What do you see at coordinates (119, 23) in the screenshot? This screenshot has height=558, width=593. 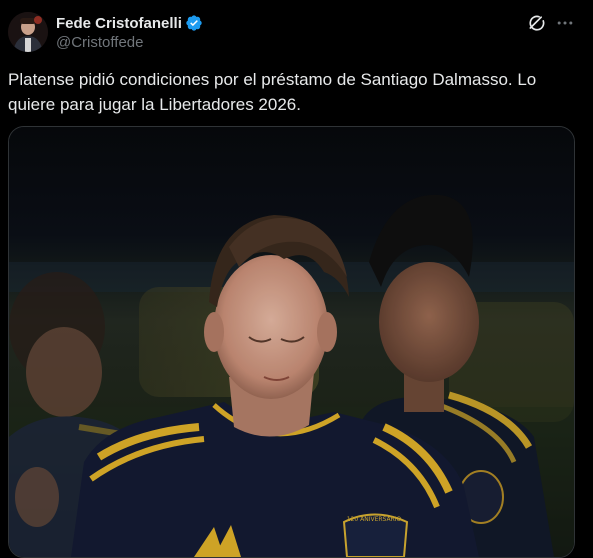 I see `author-display-name: Fede Cristofanelli` at bounding box center [119, 23].